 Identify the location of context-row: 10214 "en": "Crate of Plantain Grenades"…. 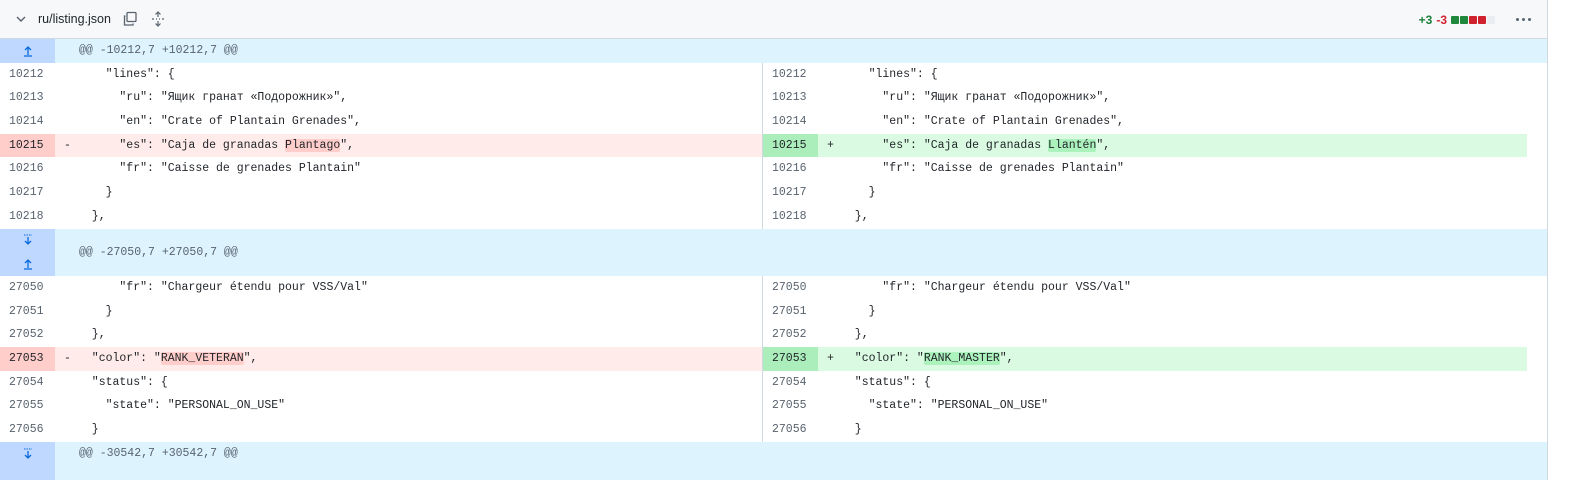
(773, 122).